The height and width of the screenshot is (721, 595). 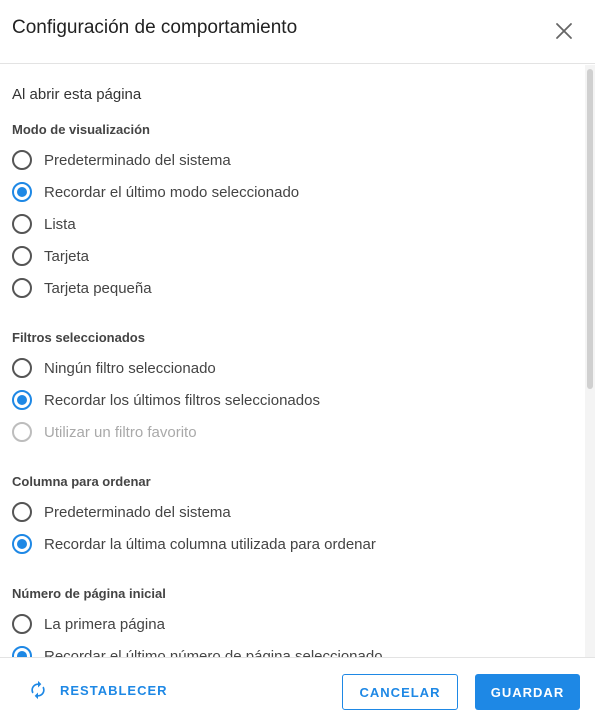 I want to click on radio-option-sort-system-default: Predeterminado del sistema, so click(x=121, y=512).